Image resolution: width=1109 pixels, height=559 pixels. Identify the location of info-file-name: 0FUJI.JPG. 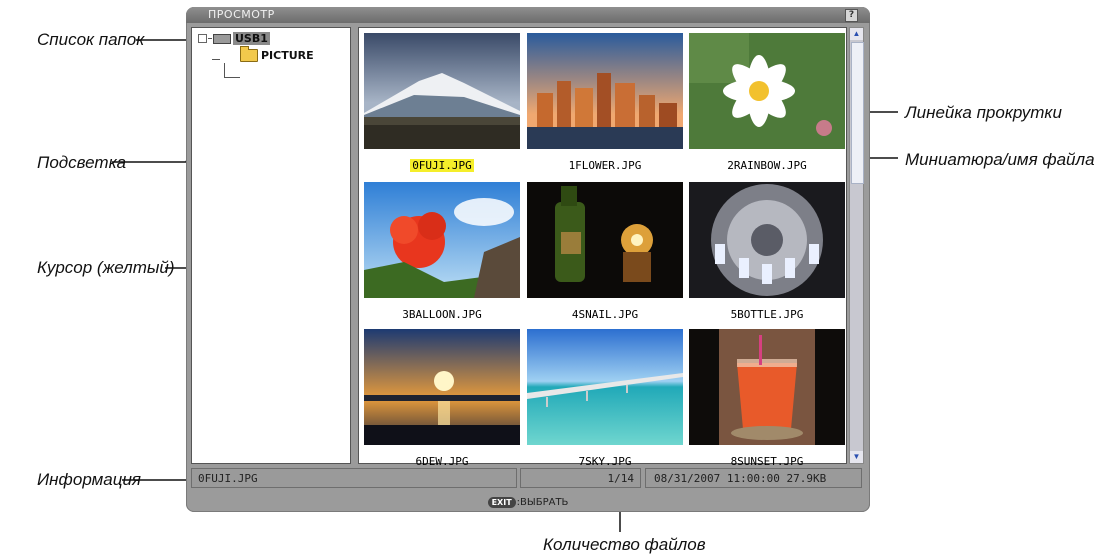
(354, 478).